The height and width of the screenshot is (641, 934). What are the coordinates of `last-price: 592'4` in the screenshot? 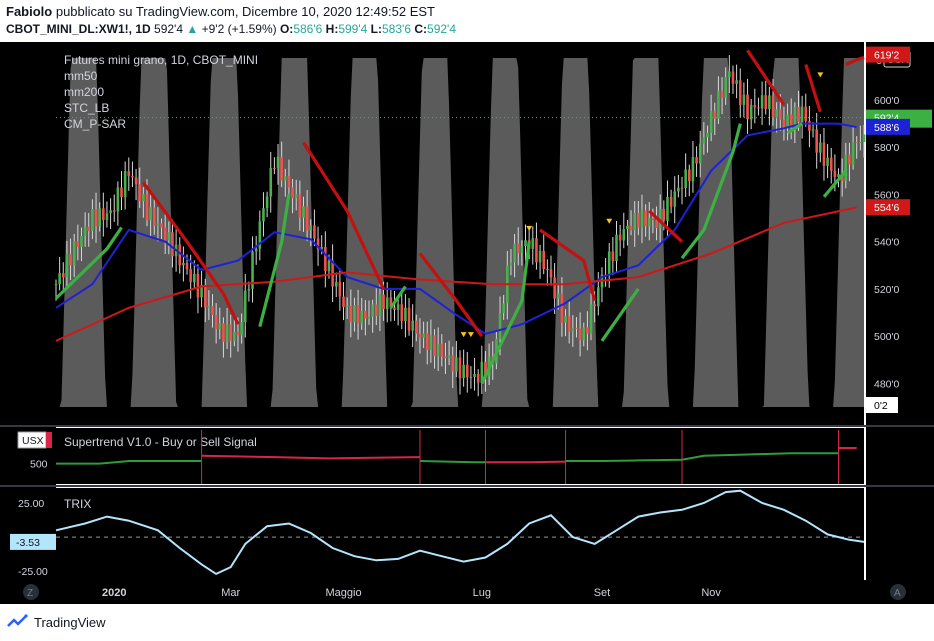 It's located at (169, 29).